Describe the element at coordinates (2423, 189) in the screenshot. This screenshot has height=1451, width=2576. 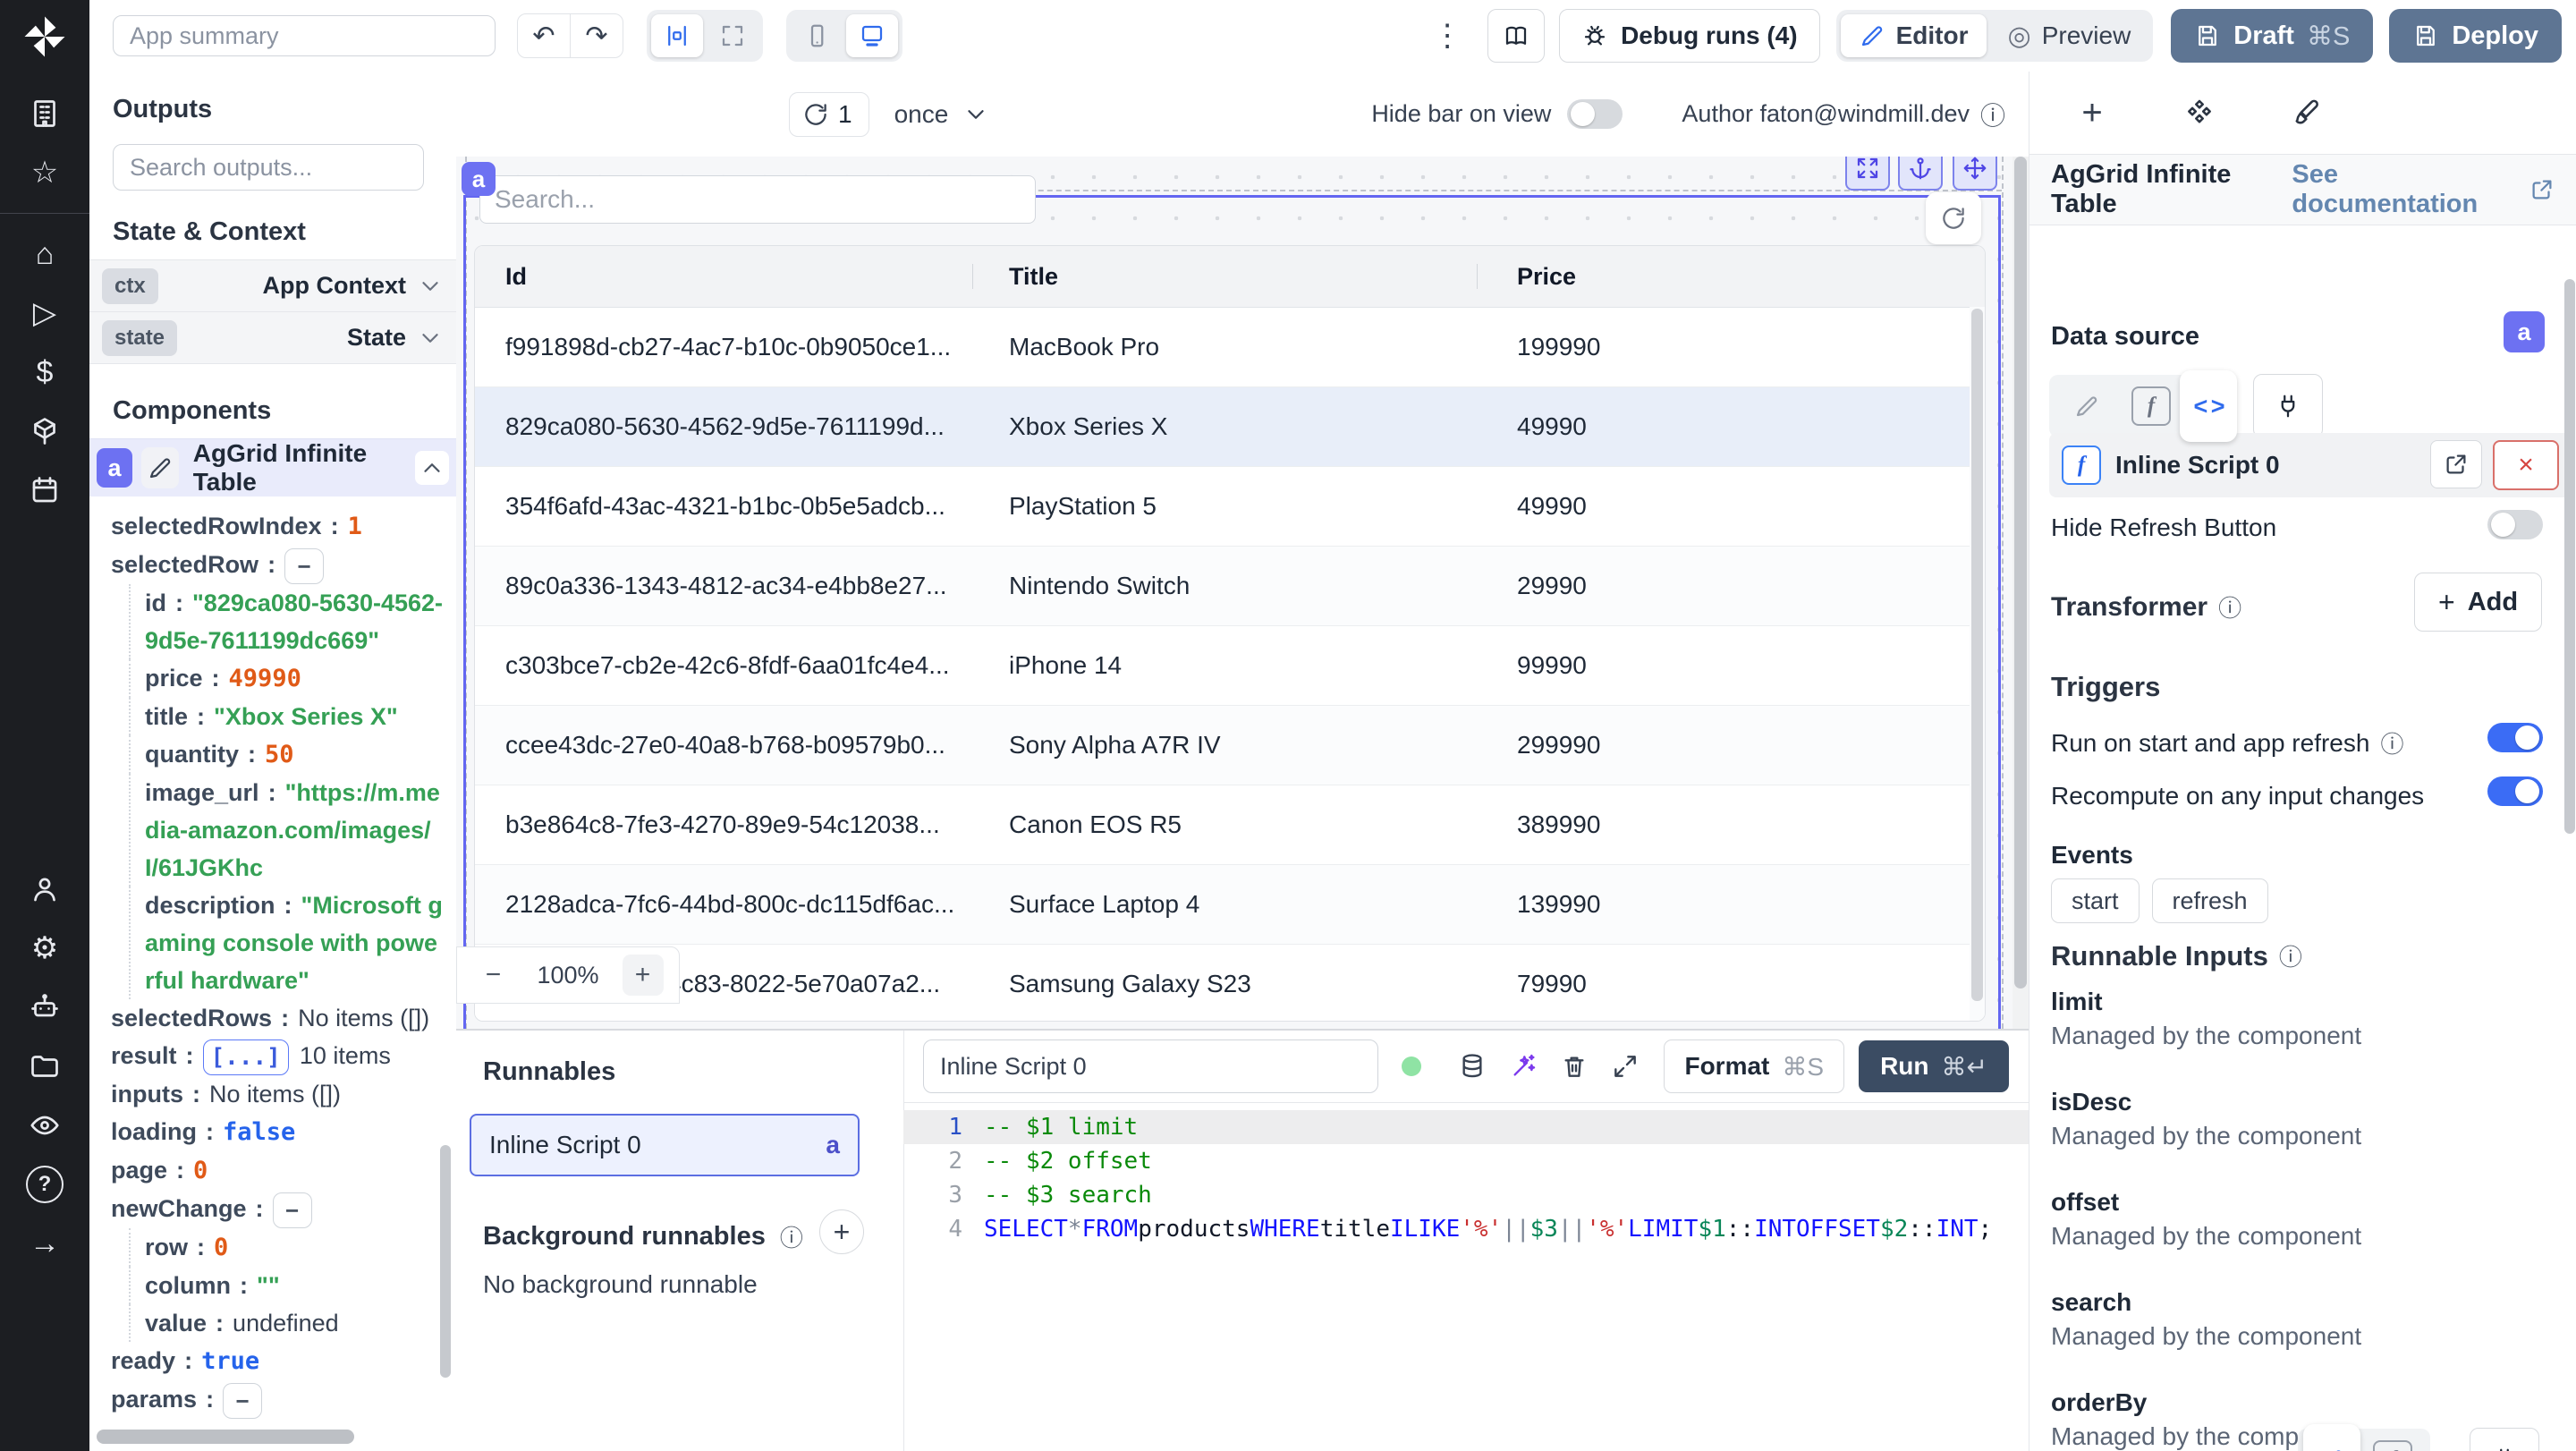
I see `see-documentation-link: See documentation` at that location.